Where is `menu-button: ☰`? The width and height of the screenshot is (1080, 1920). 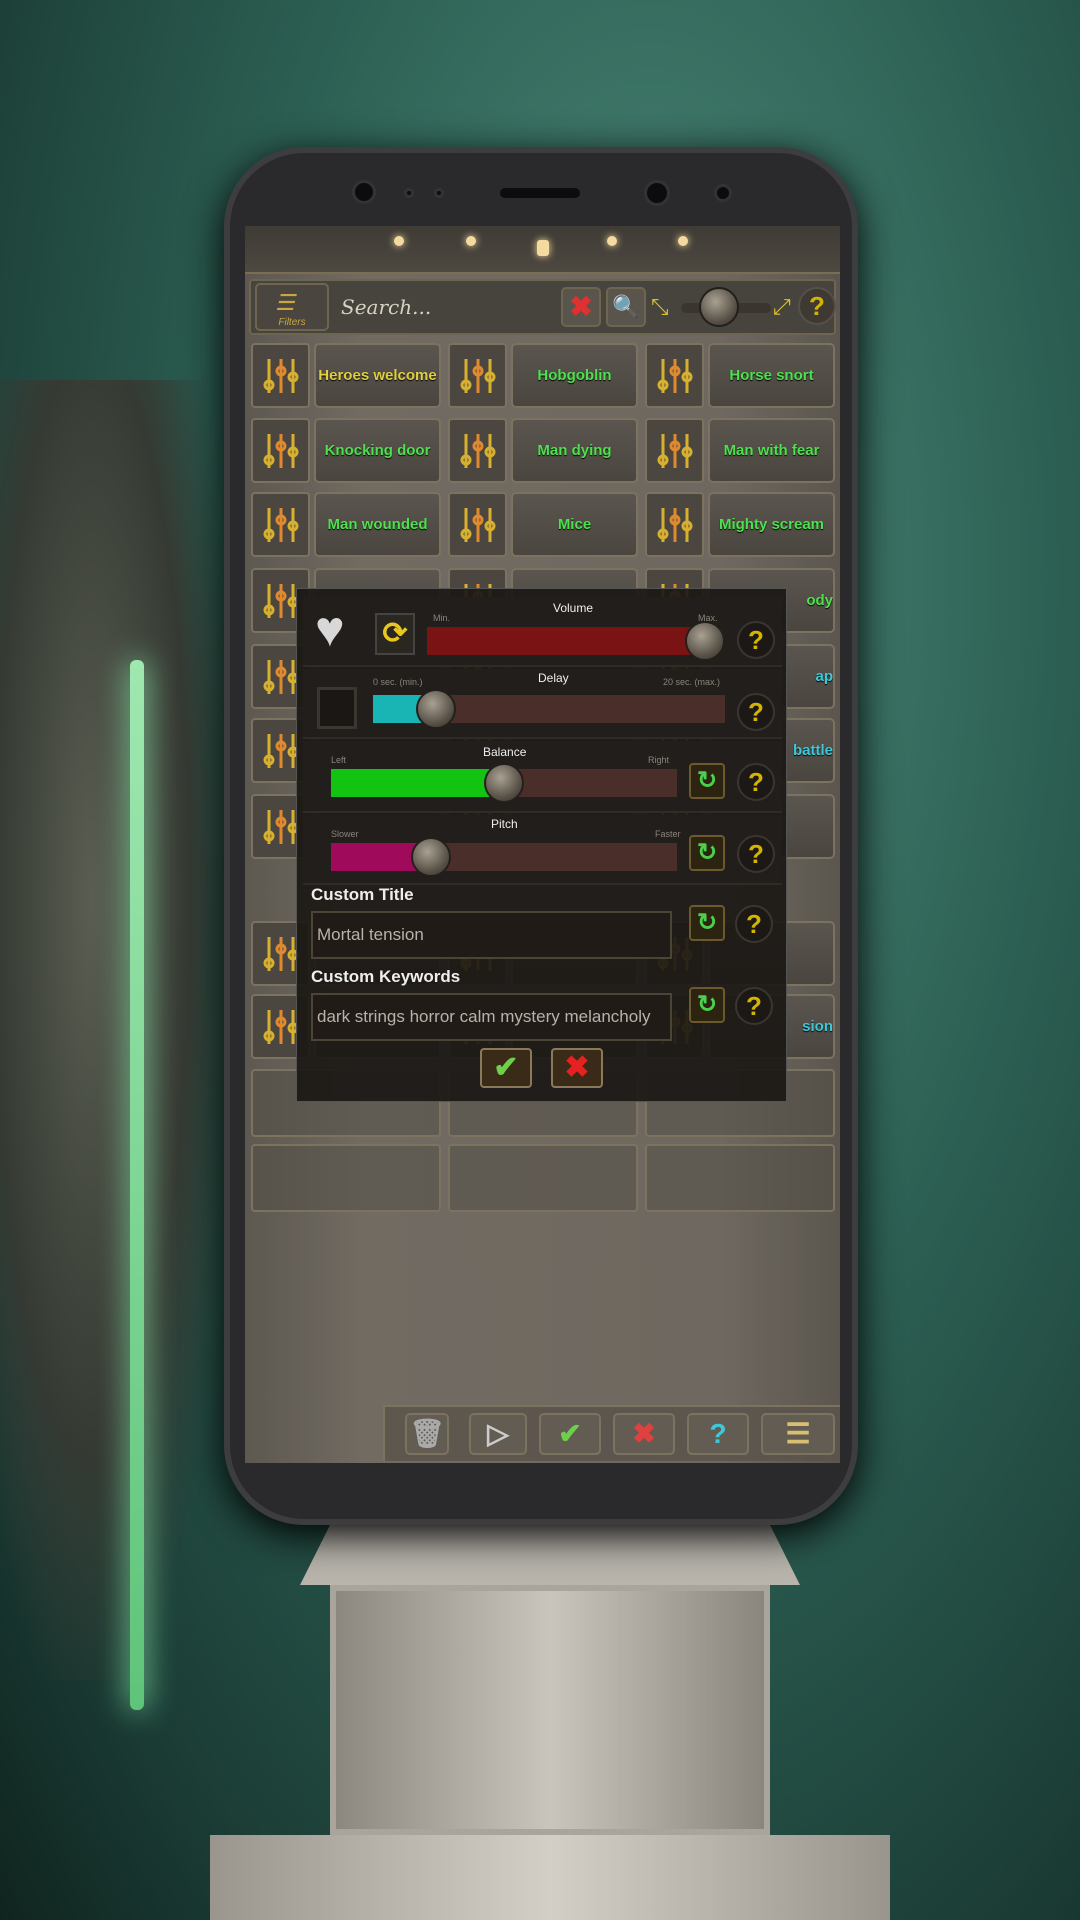 menu-button: ☰ is located at coordinates (798, 1434).